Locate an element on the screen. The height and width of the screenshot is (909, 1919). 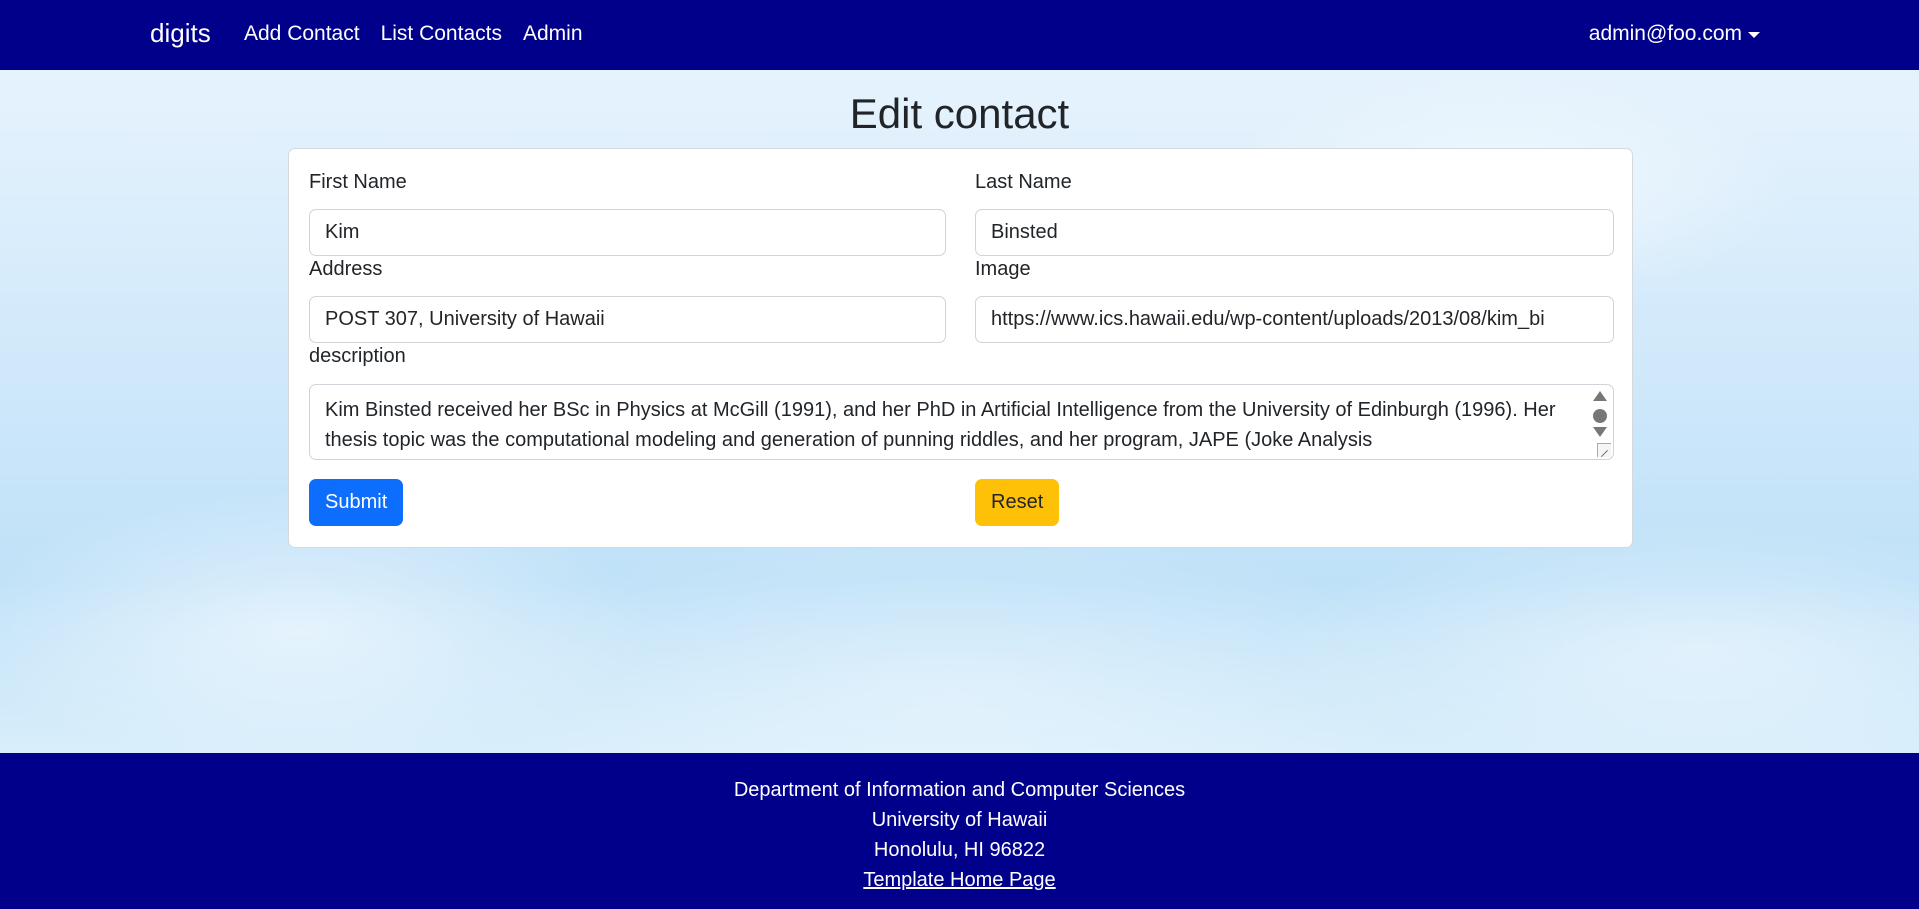
brand-logo: digits is located at coordinates (180, 33).